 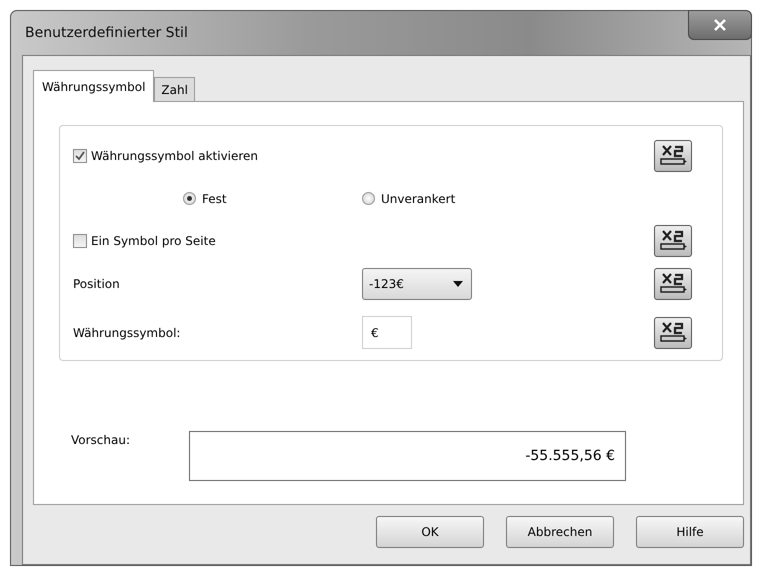 I want to click on dialog-button: Hilfe, so click(x=690, y=532).